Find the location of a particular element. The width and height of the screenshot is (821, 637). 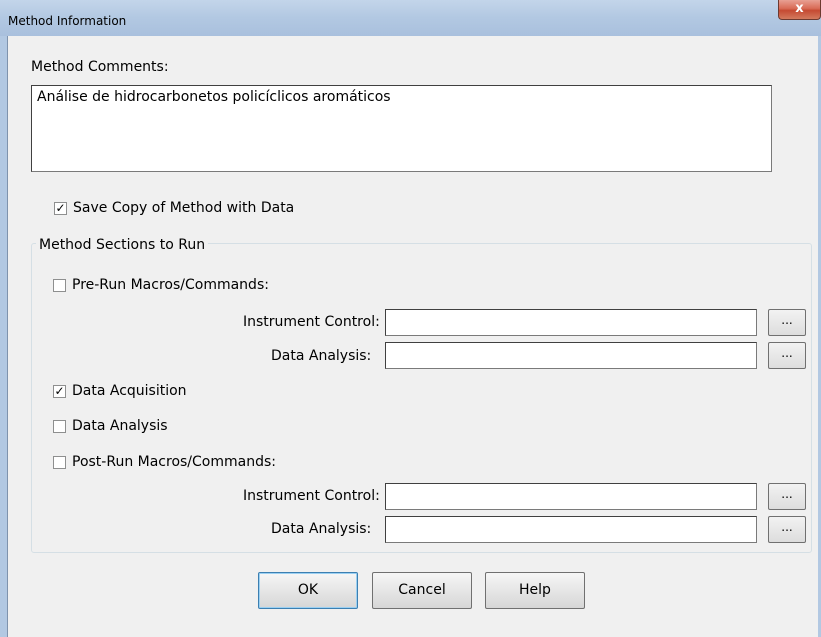

save-copy-checkbox: ✓ is located at coordinates (60, 208).